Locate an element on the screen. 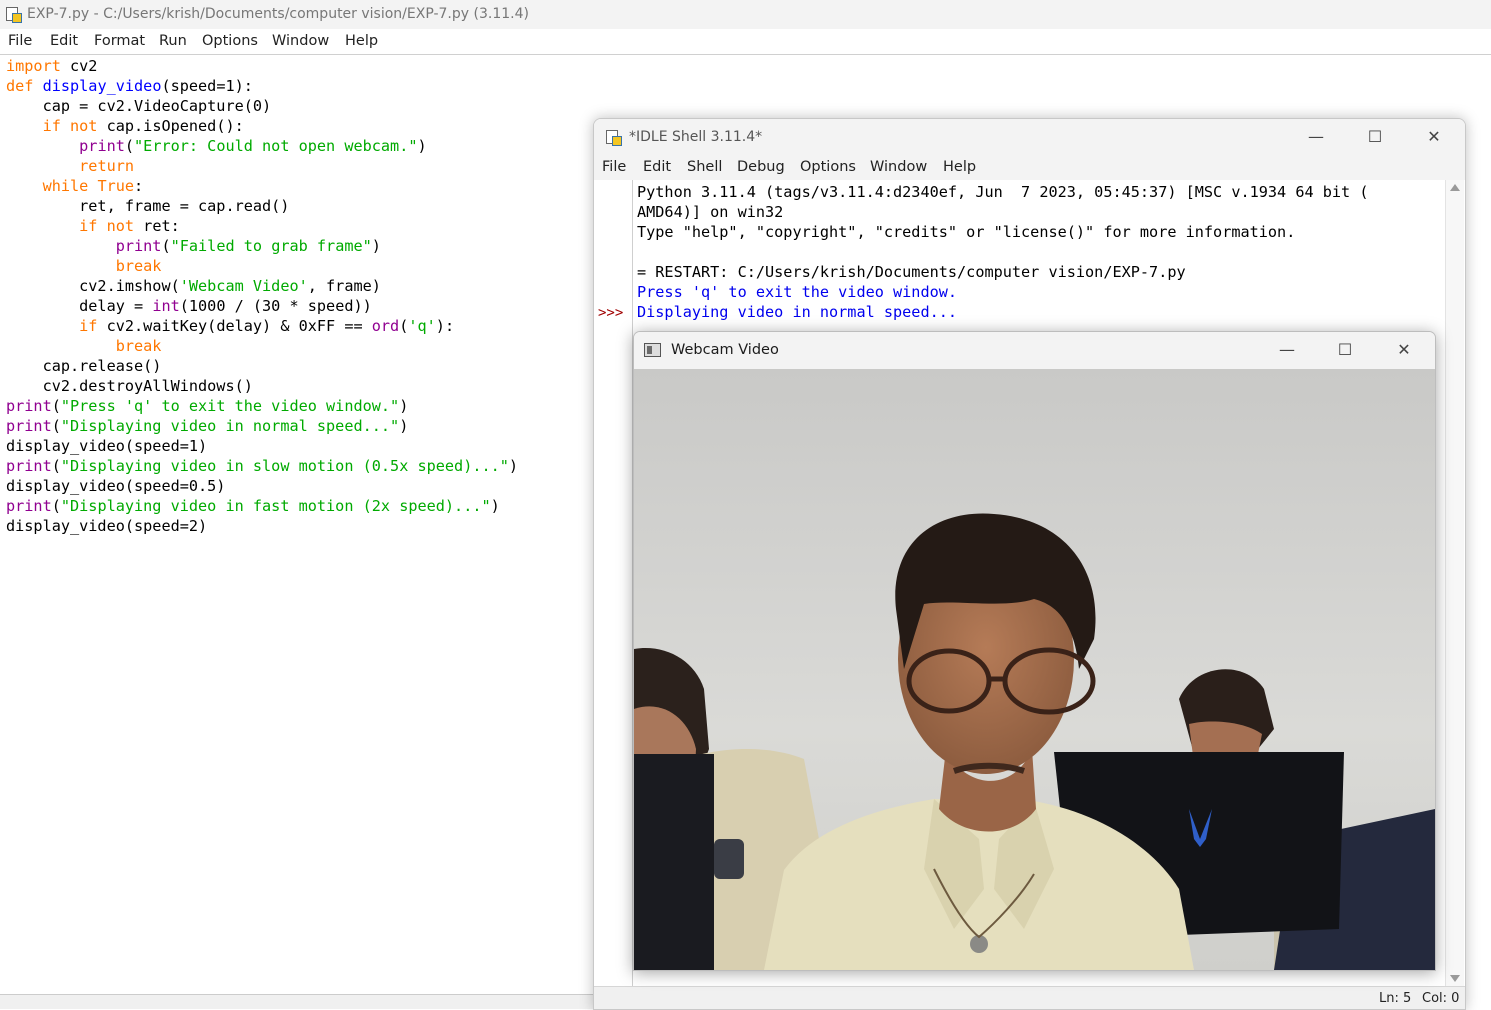  editor-menu-file: File is located at coordinates (20, 41).